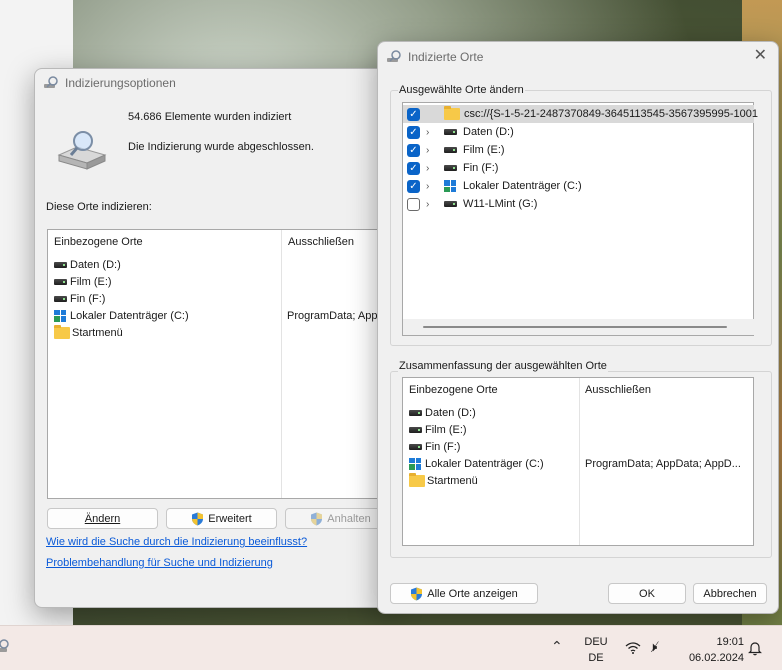 The height and width of the screenshot is (670, 782). I want to click on tree-item-label: Daten (D:), so click(488, 132).